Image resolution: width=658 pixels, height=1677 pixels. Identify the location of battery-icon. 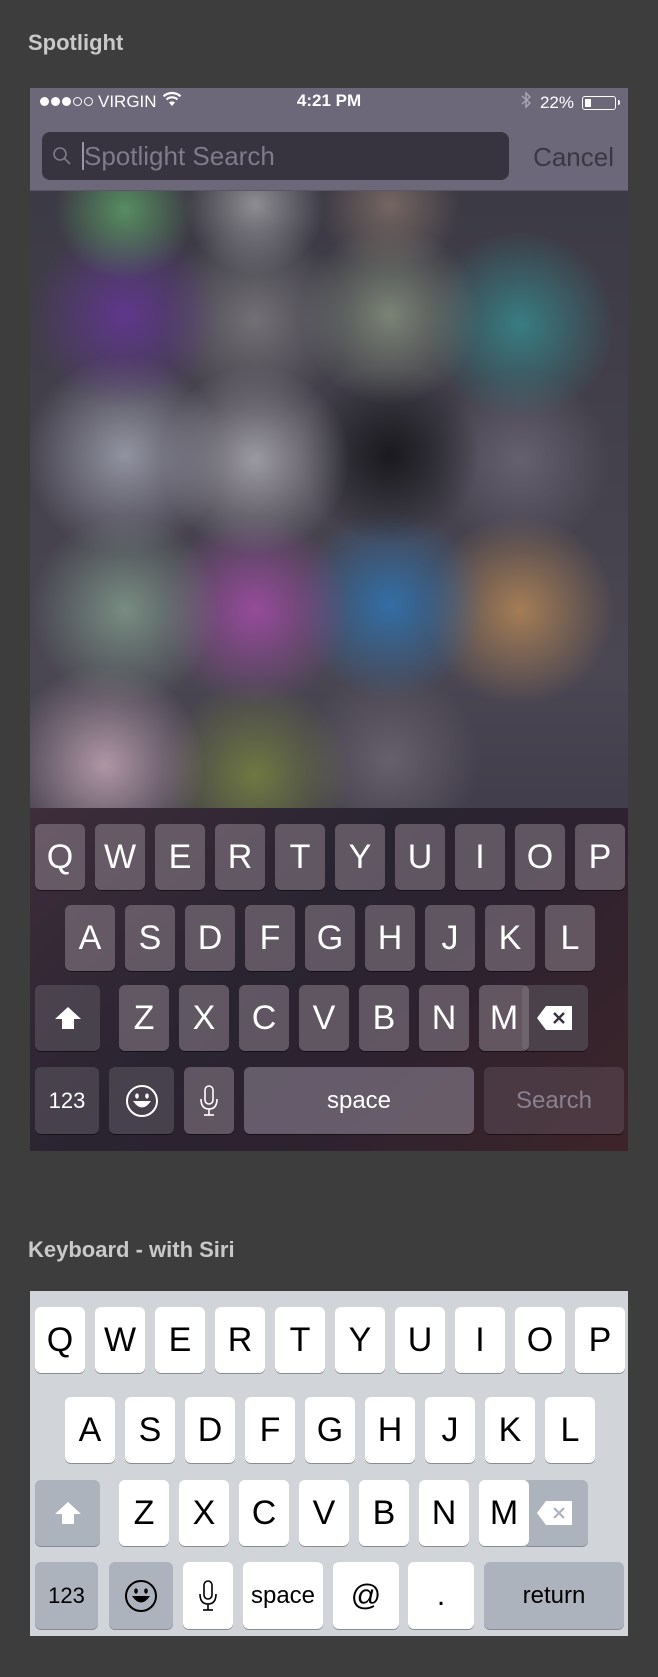
(601, 102).